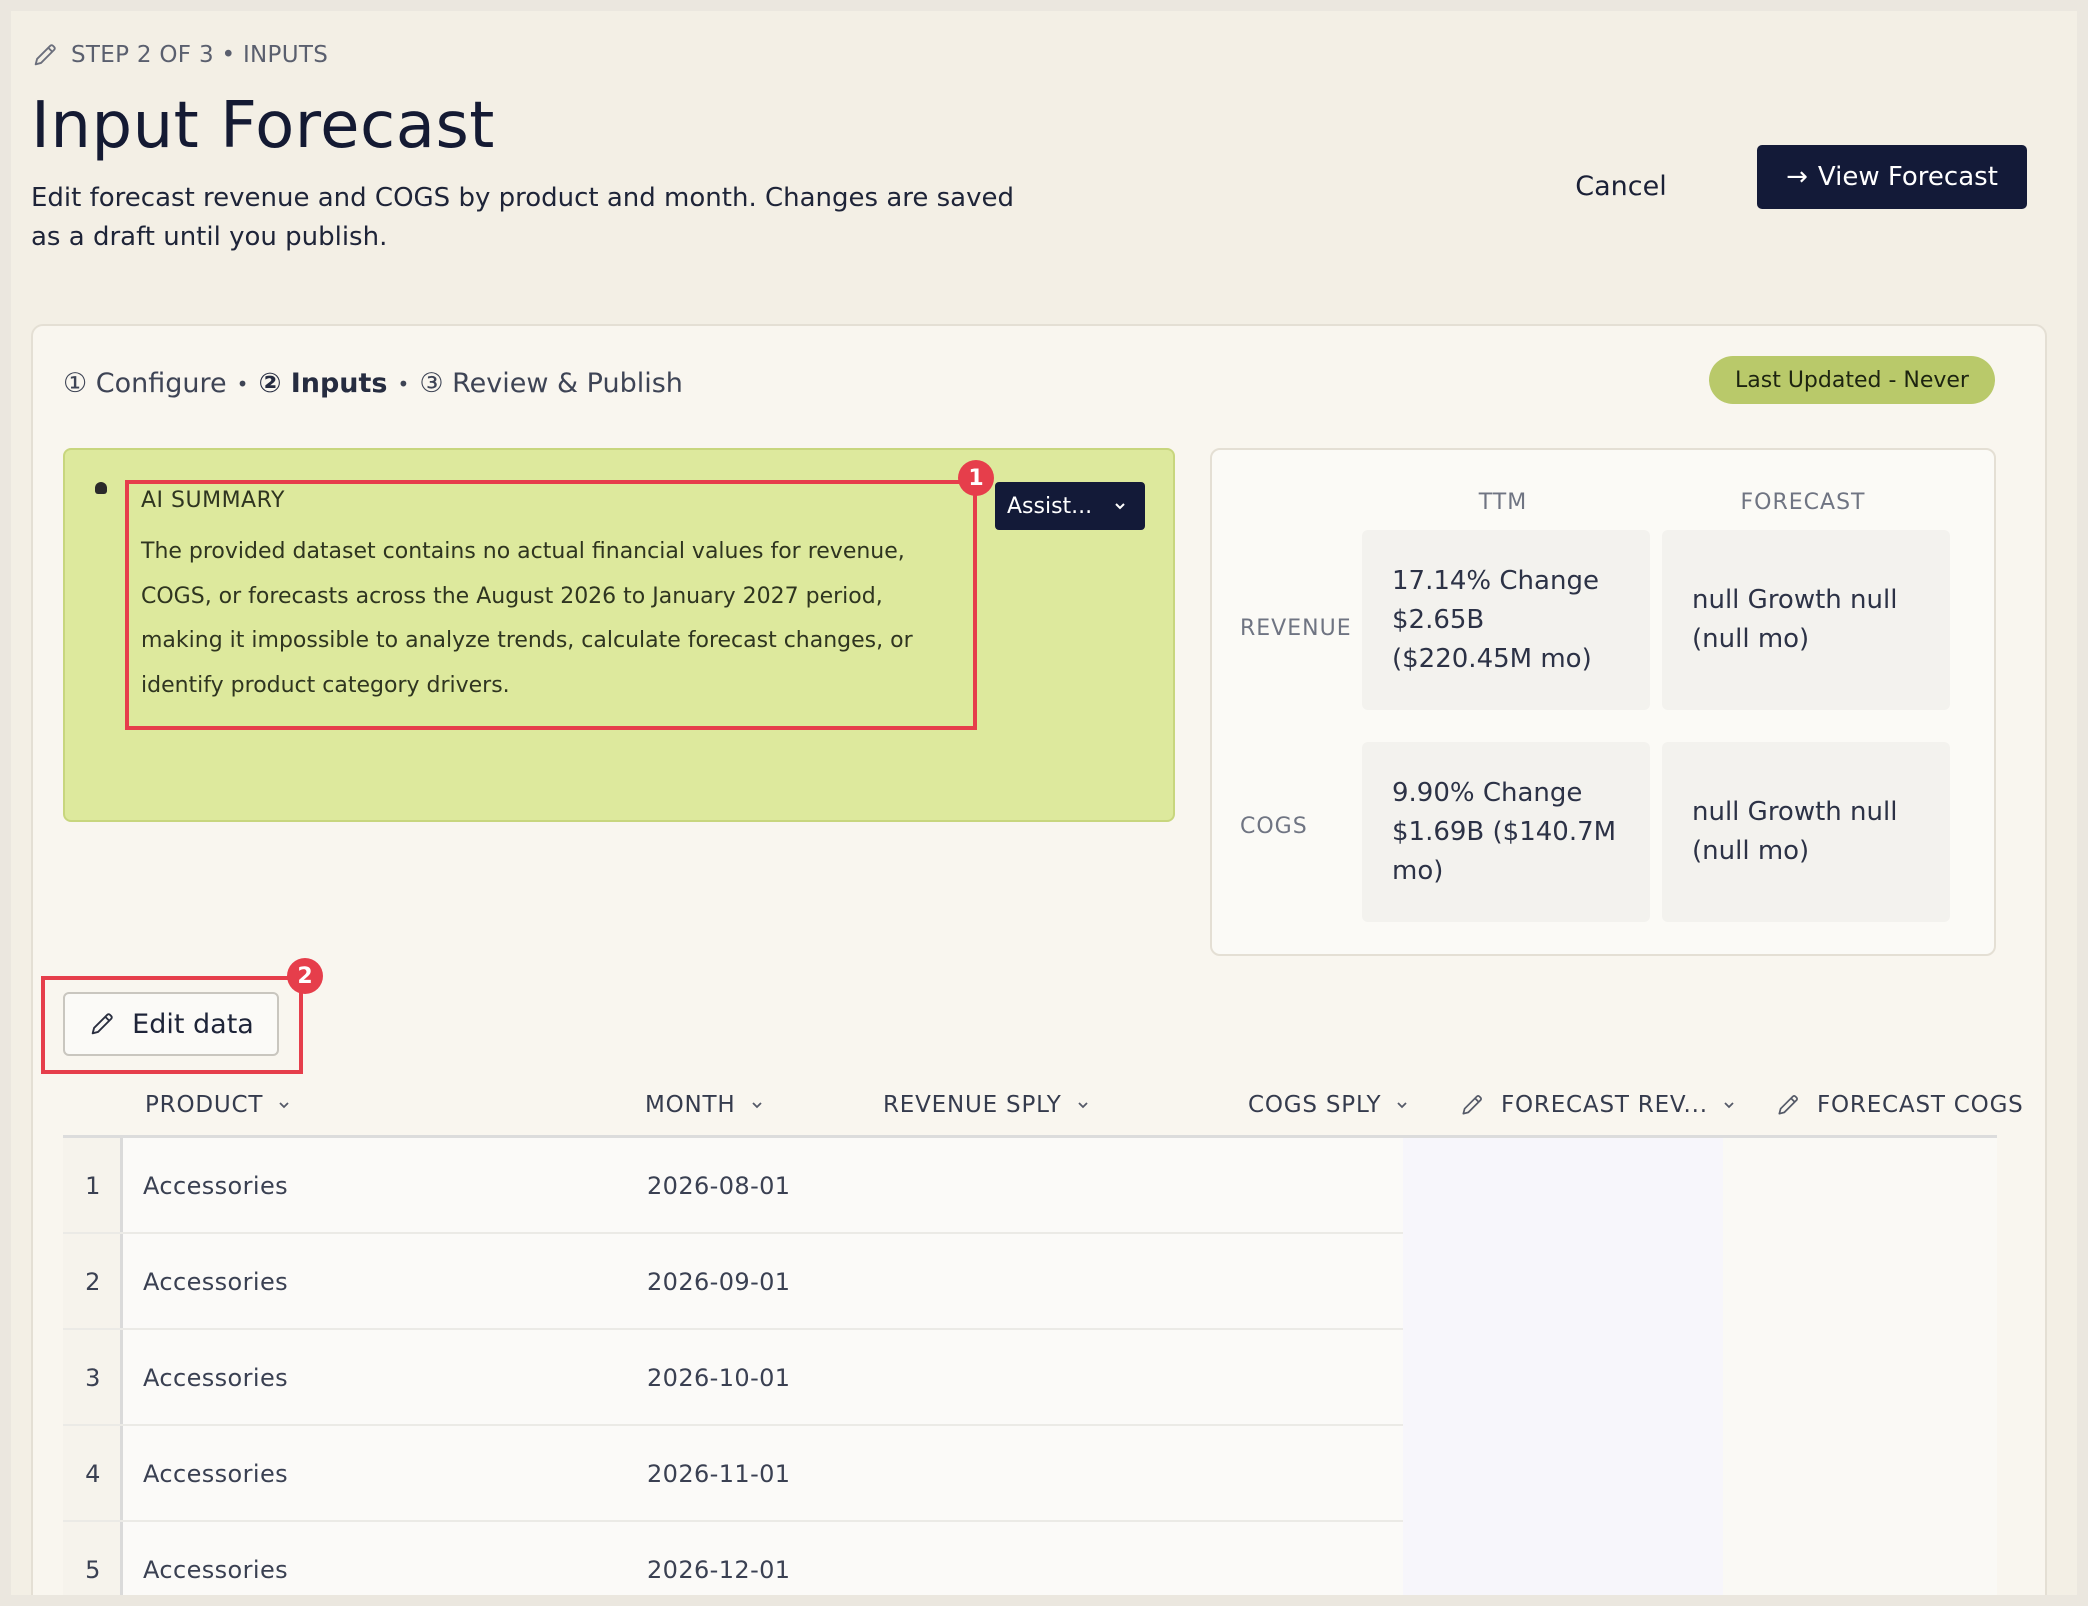 Image resolution: width=2088 pixels, height=1606 pixels. What do you see at coordinates (1803, 502) in the screenshot?
I see `metrics-col-forecast: FORECAST` at bounding box center [1803, 502].